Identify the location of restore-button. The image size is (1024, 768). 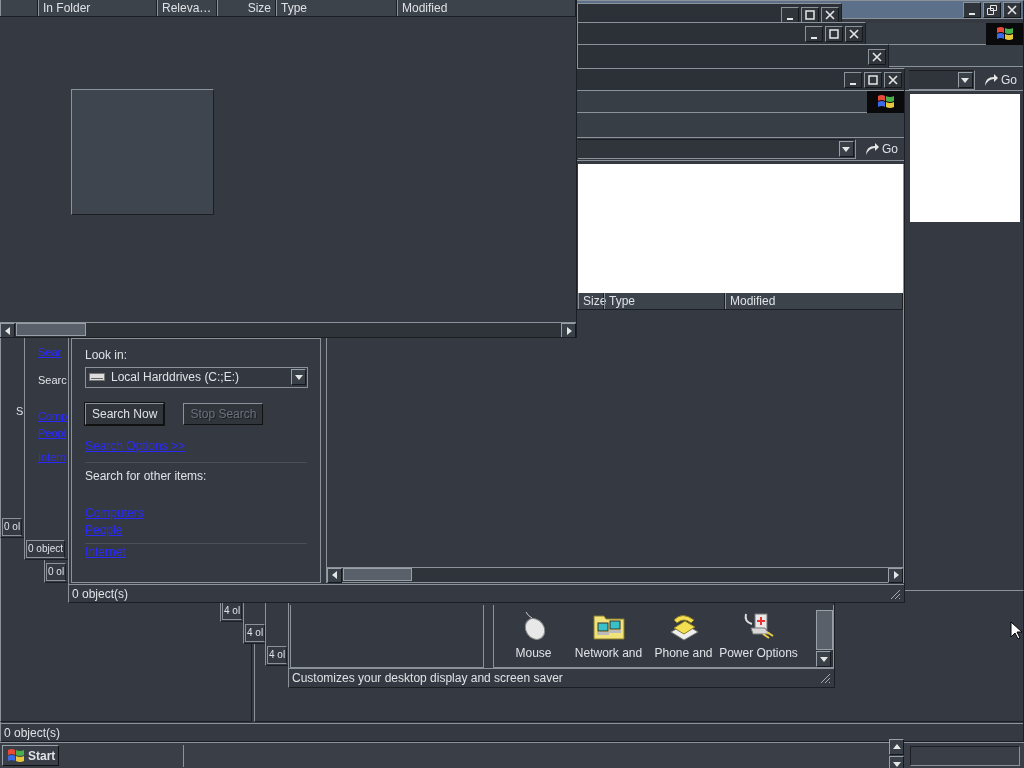
(992, 9).